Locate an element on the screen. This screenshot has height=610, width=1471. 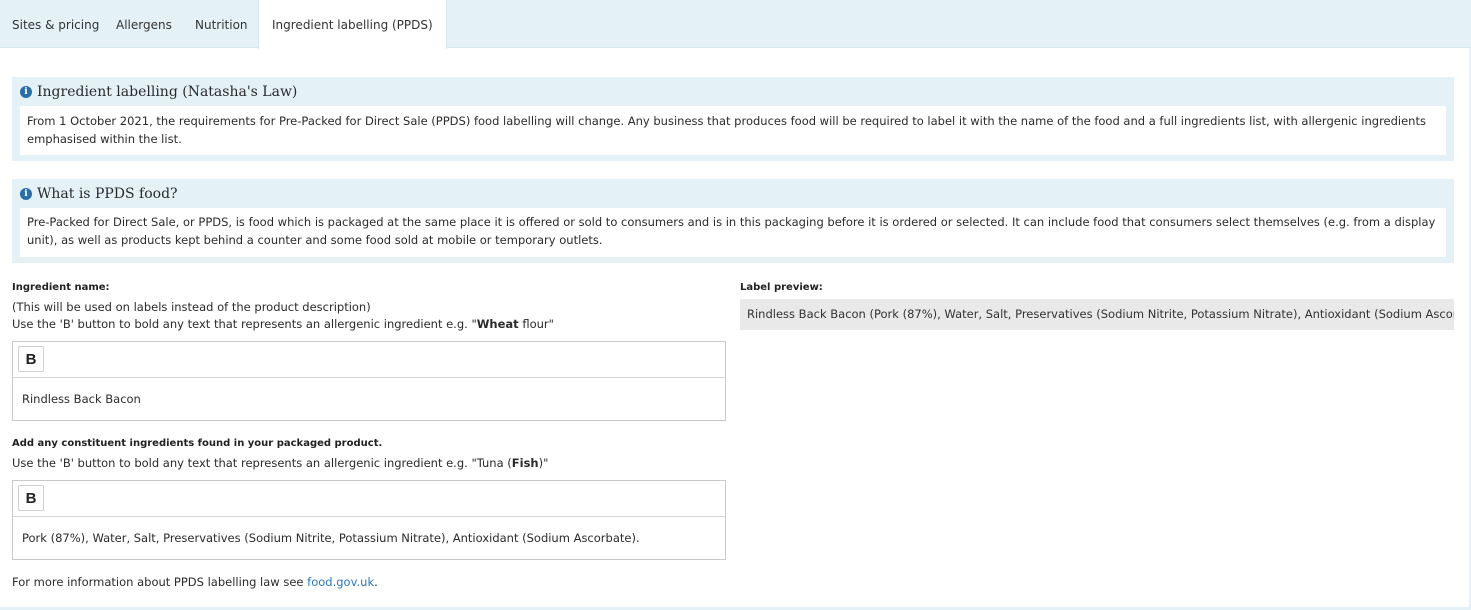
help-example-bold: Fish is located at coordinates (525, 463).